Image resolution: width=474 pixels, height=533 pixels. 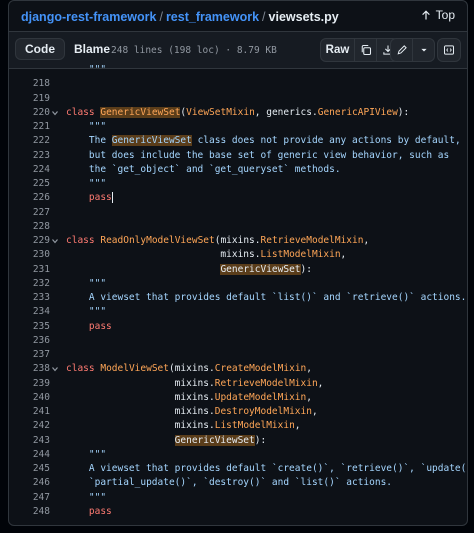 What do you see at coordinates (38, 298) in the screenshot?
I see `line-number: 233` at bounding box center [38, 298].